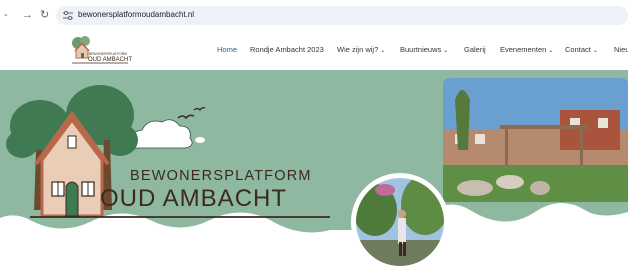  I want to click on address-bar: bewonersplatformoudambacht.nl, so click(342, 15).